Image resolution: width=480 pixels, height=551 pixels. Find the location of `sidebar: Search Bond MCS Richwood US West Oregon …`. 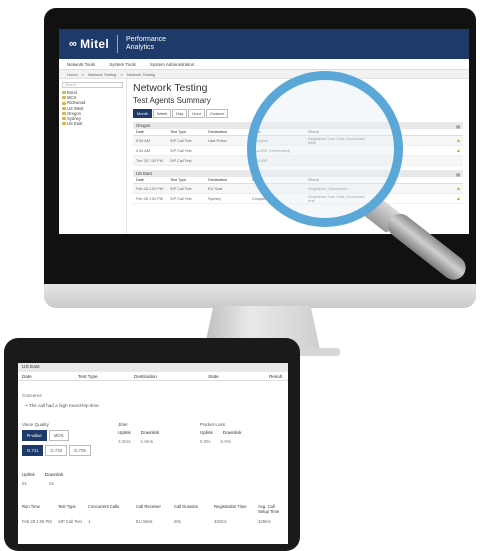

sidebar: Search Bond MCS Richwood US West Oregon … is located at coordinates (93, 156).